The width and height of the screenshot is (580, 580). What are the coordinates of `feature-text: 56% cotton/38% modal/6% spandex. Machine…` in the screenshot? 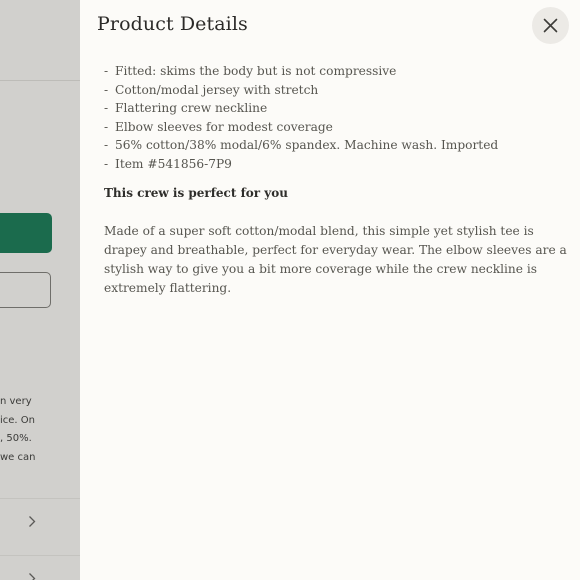 It's located at (307, 145).